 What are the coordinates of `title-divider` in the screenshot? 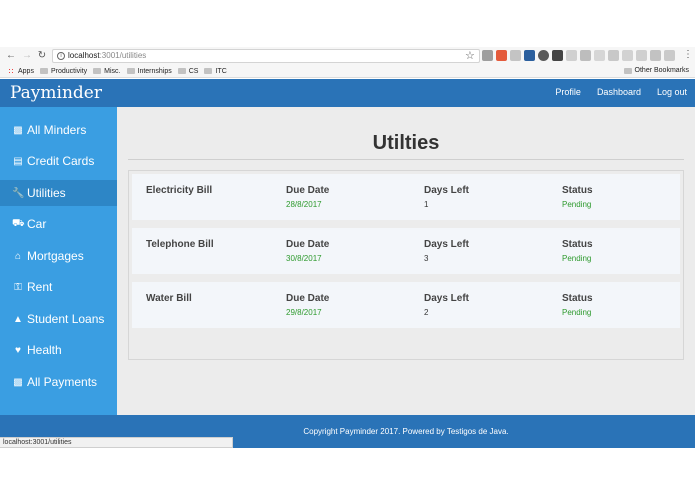 It's located at (406, 159).